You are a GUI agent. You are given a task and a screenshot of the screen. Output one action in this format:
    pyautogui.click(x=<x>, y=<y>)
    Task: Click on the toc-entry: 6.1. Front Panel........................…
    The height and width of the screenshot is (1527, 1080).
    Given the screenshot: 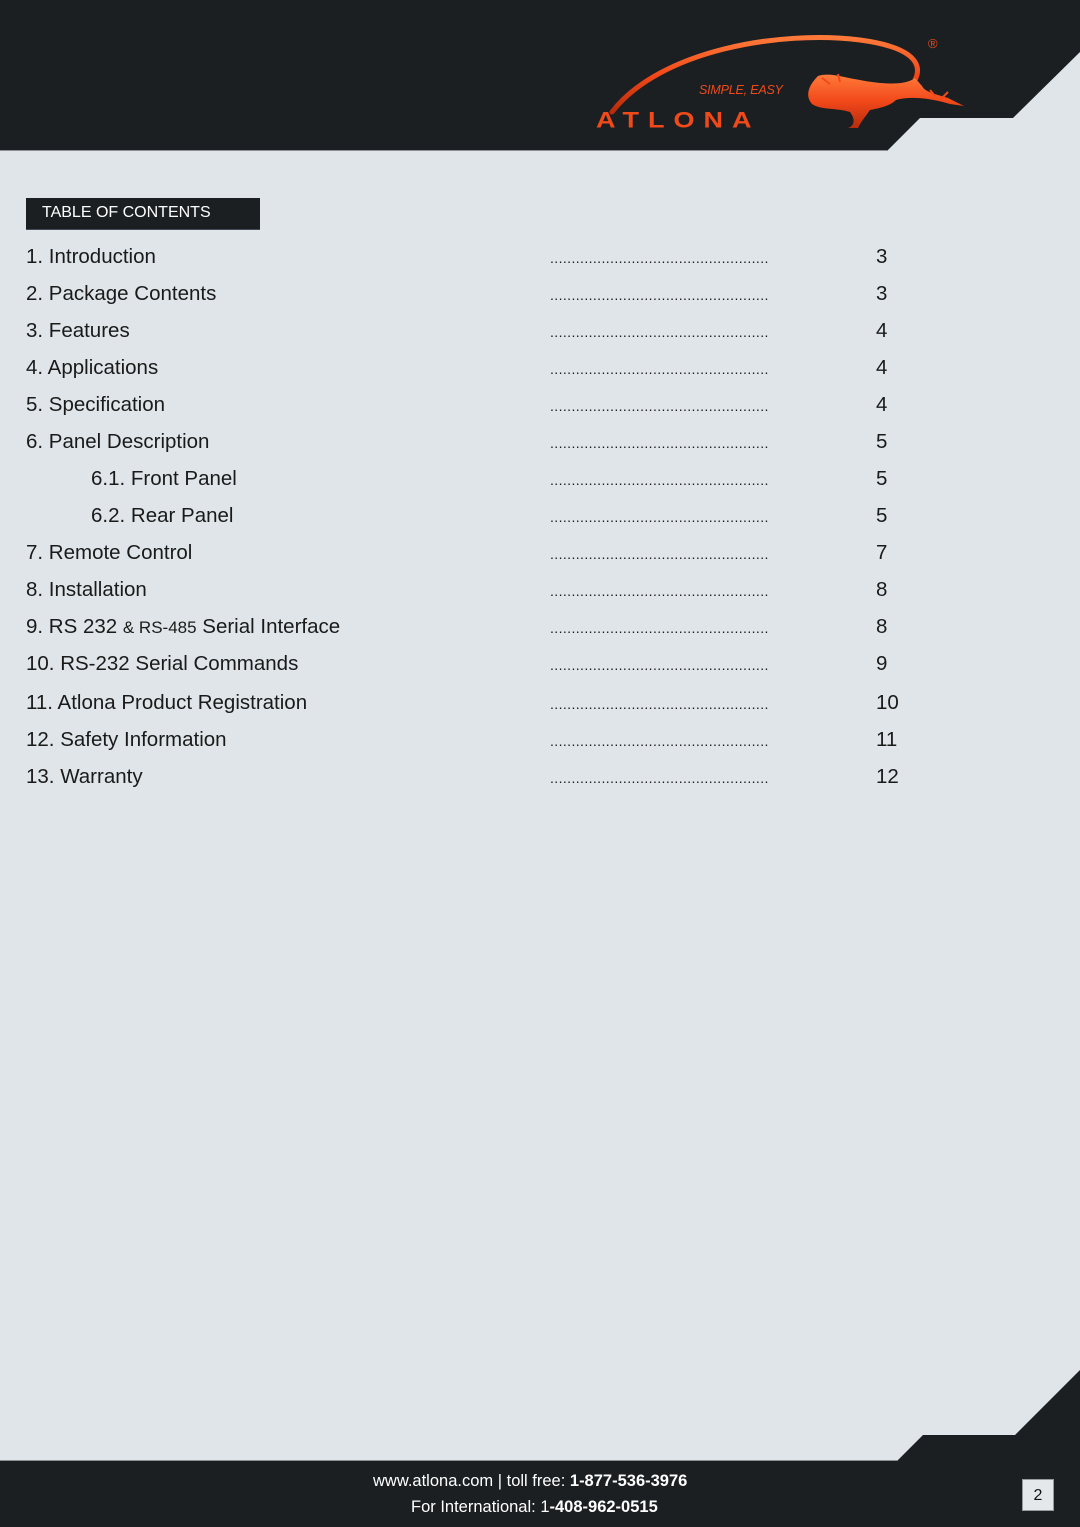 What is the action you would take?
    pyautogui.click(x=466, y=482)
    